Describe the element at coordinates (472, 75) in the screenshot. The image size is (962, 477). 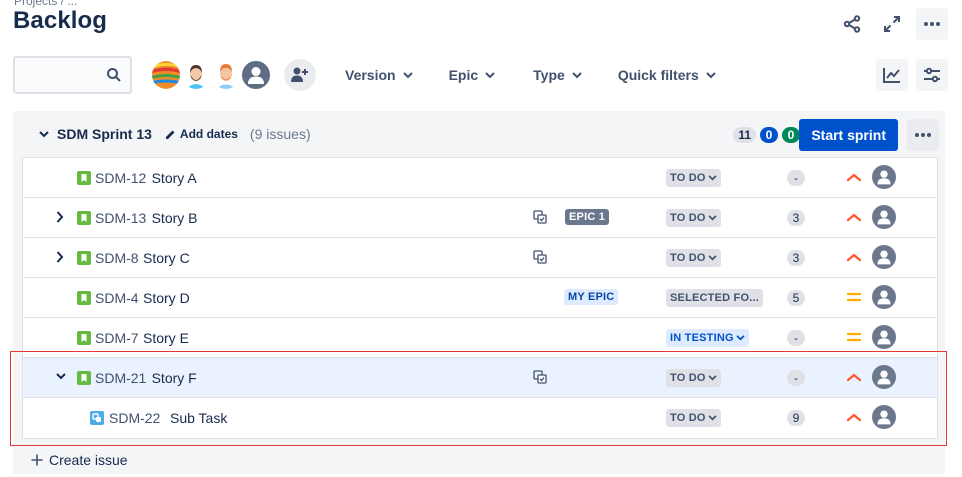
I see `epic-filter: Epic` at that location.